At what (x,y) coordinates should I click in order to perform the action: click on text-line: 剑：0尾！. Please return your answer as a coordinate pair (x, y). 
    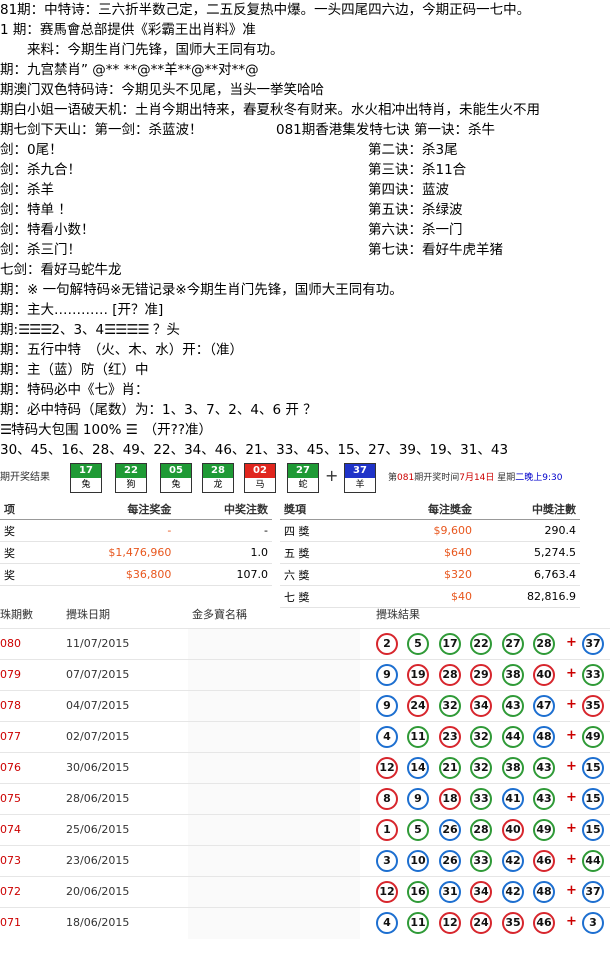
    Looking at the image, I should click on (31, 150).